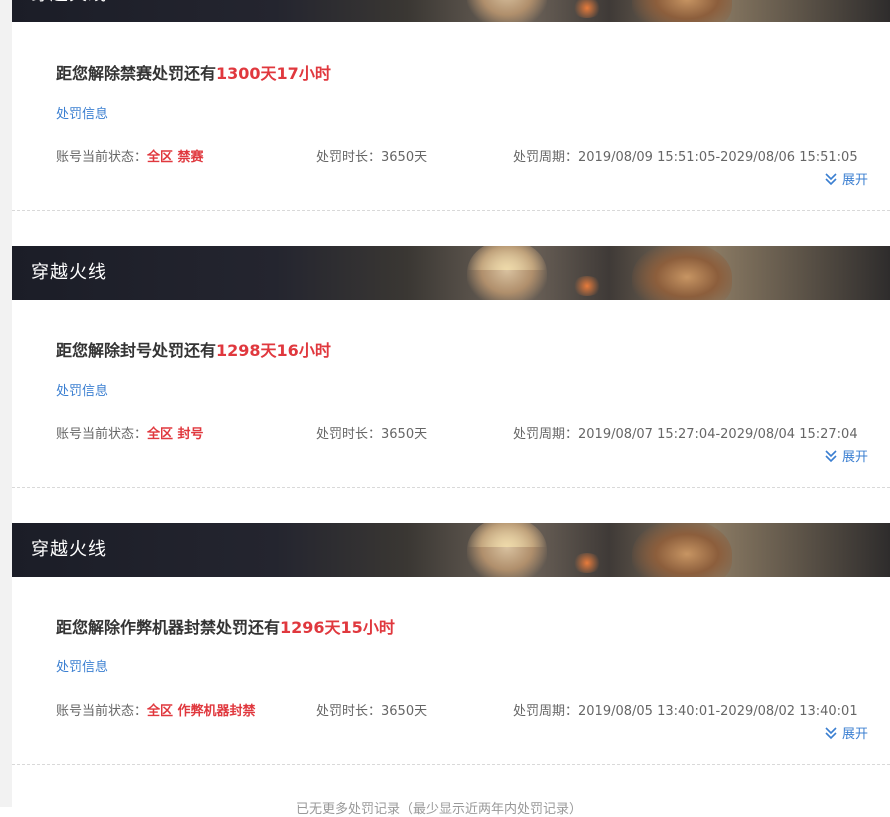 The image size is (890, 817). I want to click on unban-countdown: 距您解除禁赛处罚还有1300天17小时, so click(193, 72).